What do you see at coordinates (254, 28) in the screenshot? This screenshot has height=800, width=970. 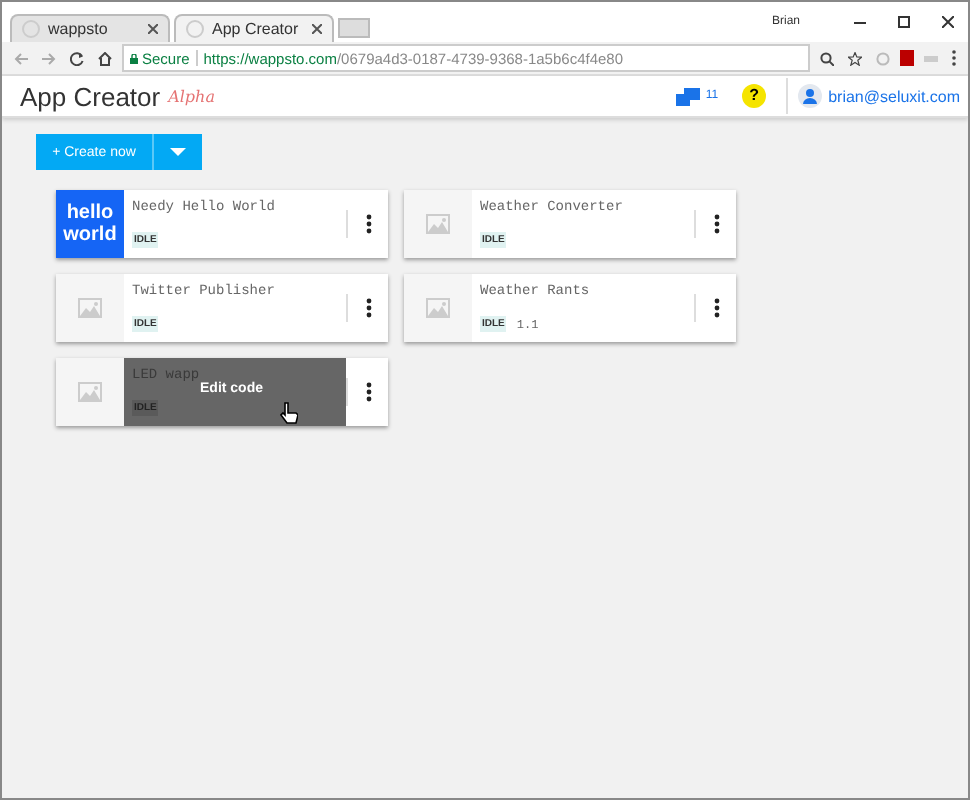 I see `browser-tab: App Creator` at bounding box center [254, 28].